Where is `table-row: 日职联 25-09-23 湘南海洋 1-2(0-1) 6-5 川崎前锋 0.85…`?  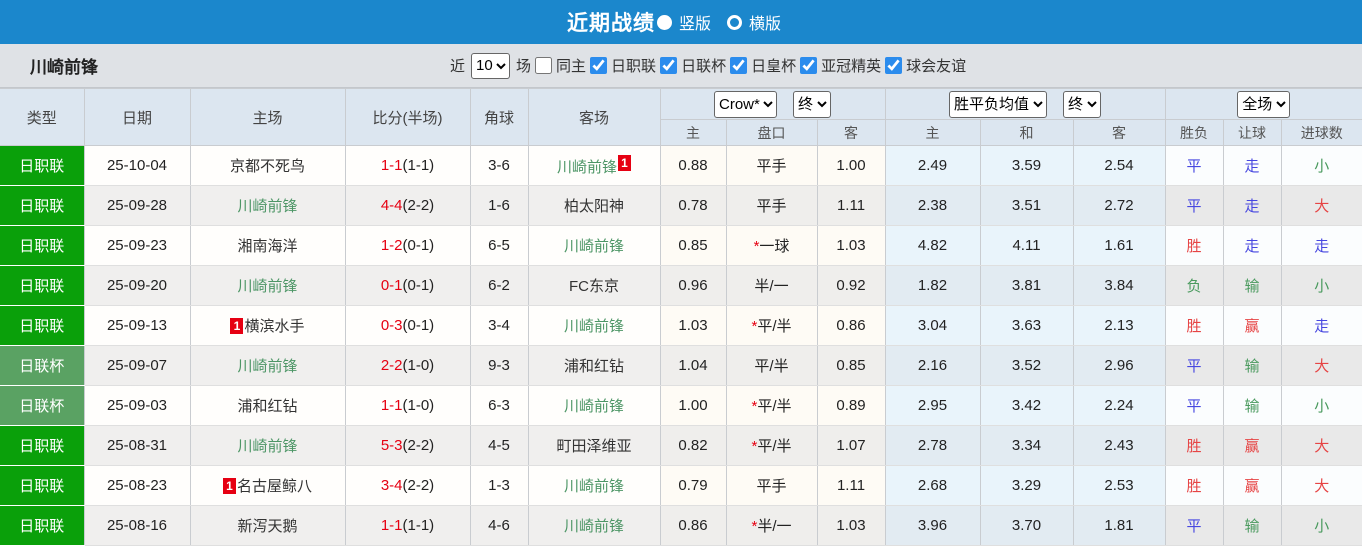
table-row: 日职联 25-09-23 湘南海洋 1-2(0-1) 6-5 川崎前锋 0.85… is located at coordinates (681, 245).